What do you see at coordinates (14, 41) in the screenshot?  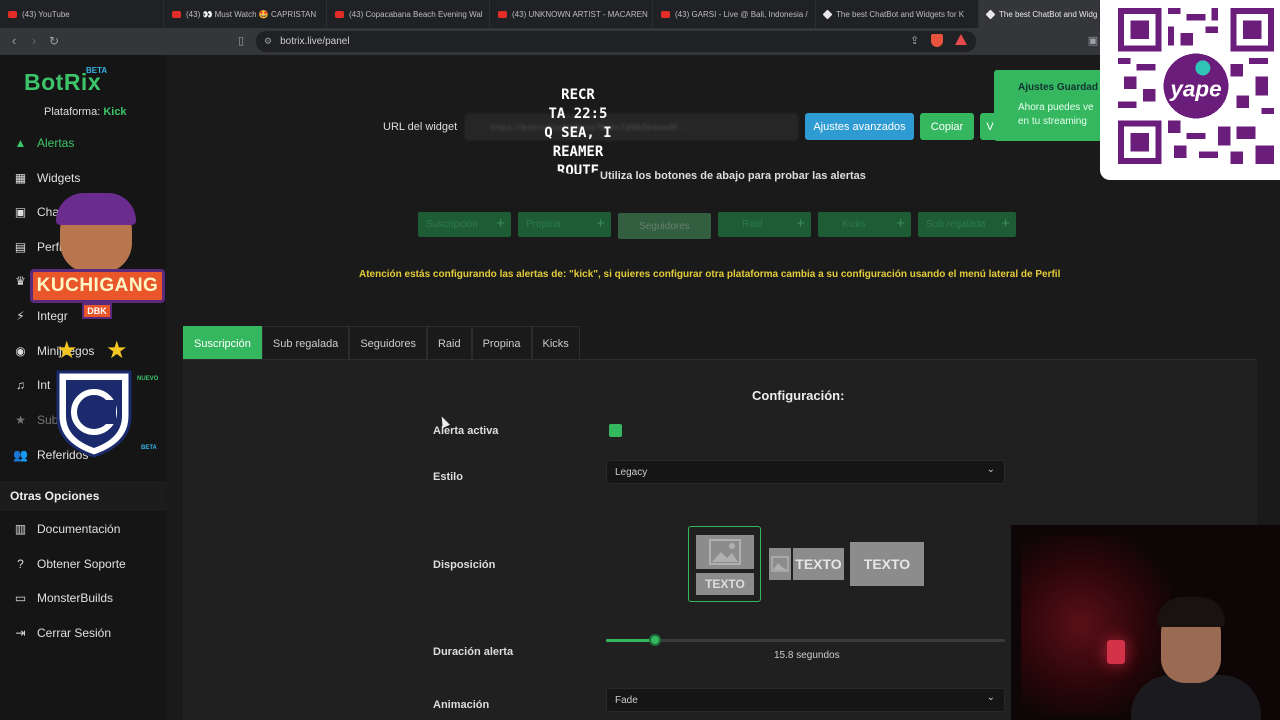 I see `back-icon: ‹` at bounding box center [14, 41].